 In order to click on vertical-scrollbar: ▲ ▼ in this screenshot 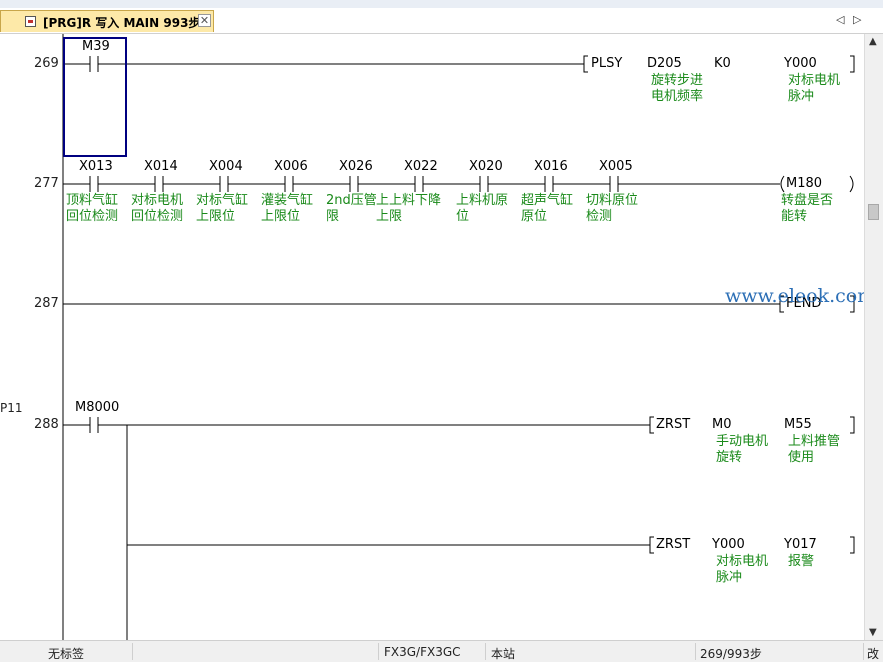, I will do `click(873, 337)`.